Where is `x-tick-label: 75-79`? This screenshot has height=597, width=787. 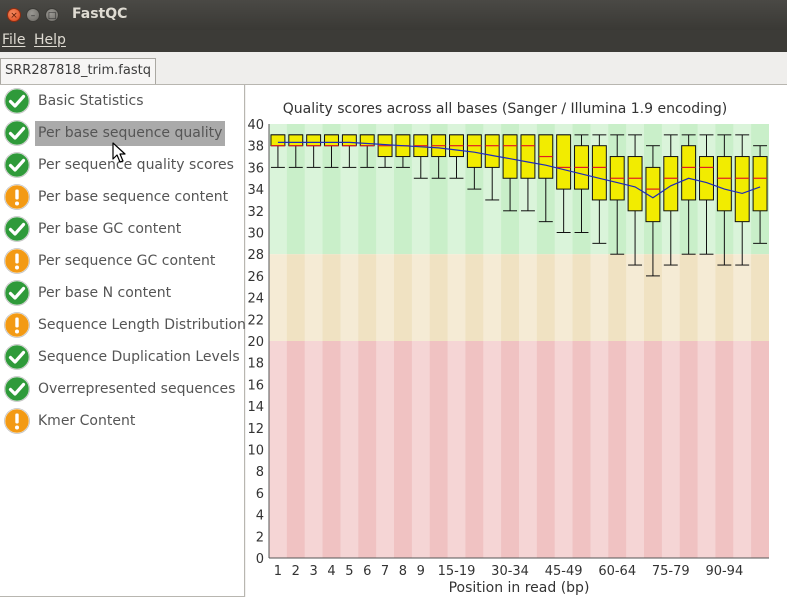 x-tick-label: 75-79 is located at coordinates (671, 571).